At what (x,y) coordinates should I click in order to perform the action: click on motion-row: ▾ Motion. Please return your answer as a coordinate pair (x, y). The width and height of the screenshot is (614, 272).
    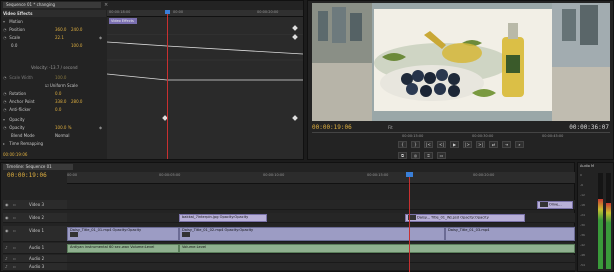
    Looking at the image, I should click on (54, 21).